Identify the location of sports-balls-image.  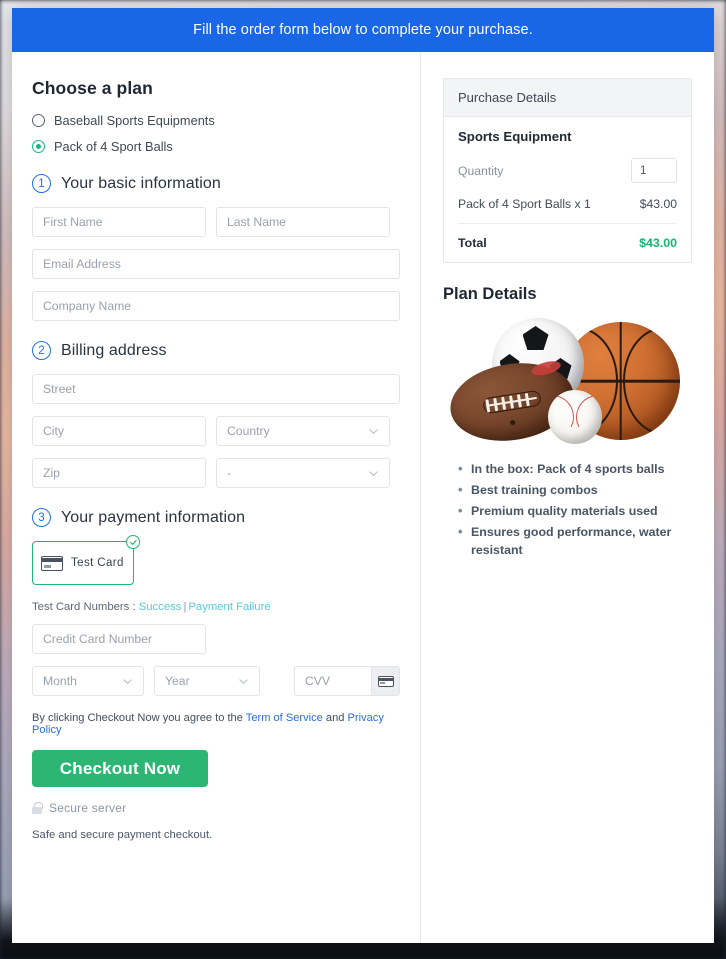
(565, 384).